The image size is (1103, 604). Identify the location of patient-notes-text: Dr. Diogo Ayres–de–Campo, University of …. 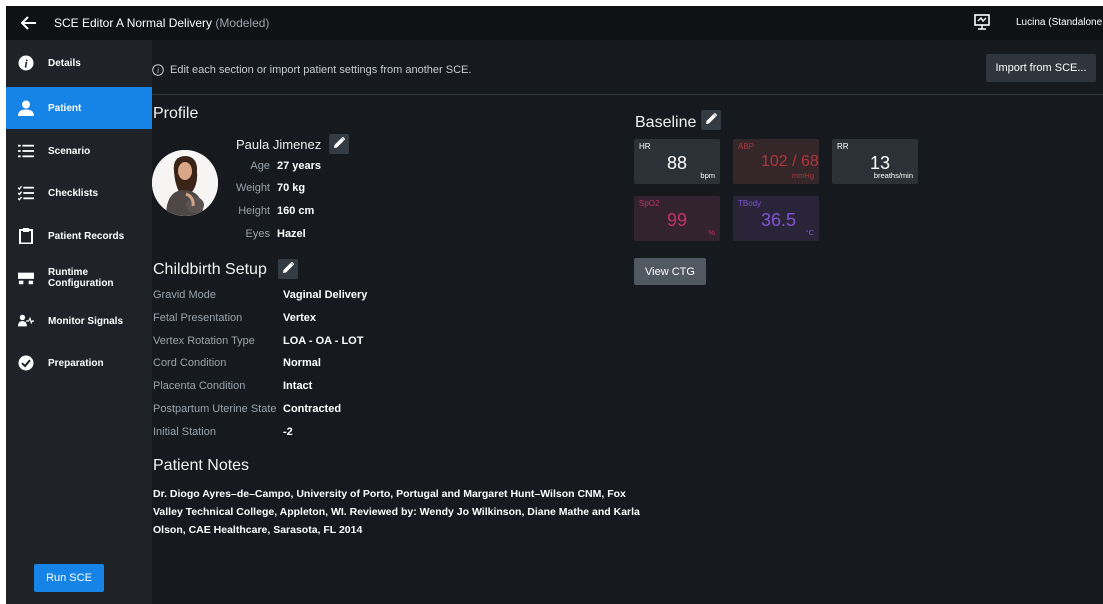
(396, 512).